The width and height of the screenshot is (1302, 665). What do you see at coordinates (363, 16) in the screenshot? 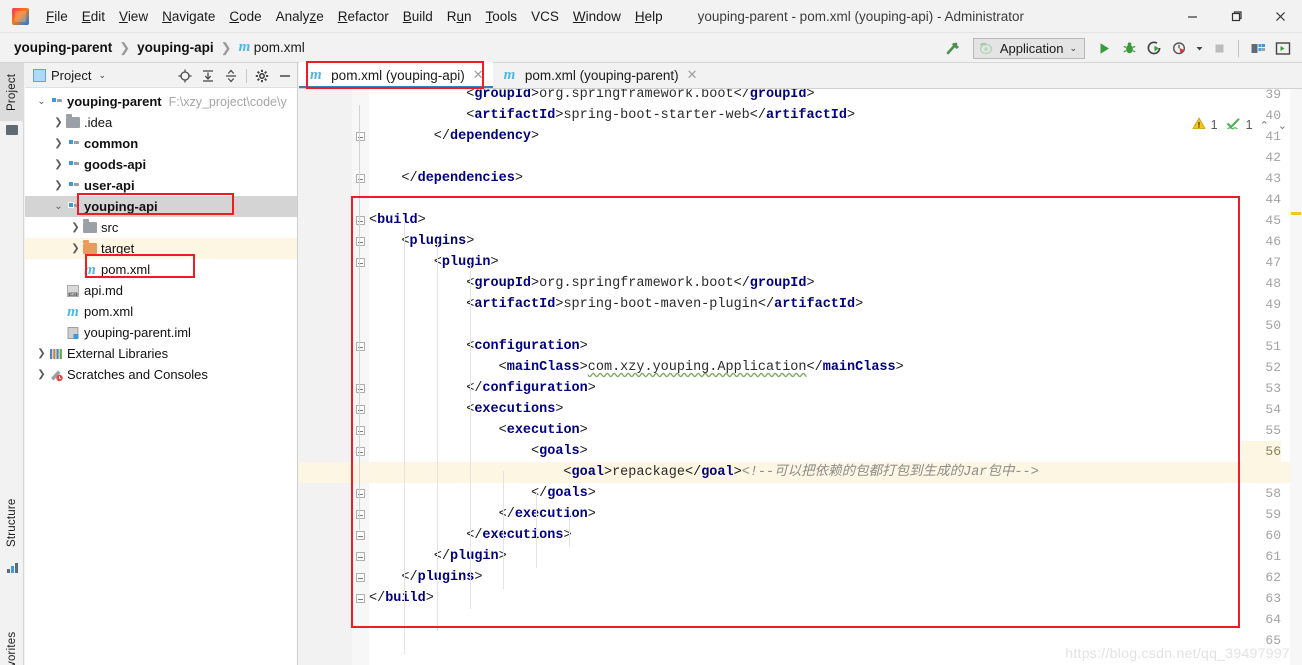
I see `menu-item-refactor: Refactor` at bounding box center [363, 16].